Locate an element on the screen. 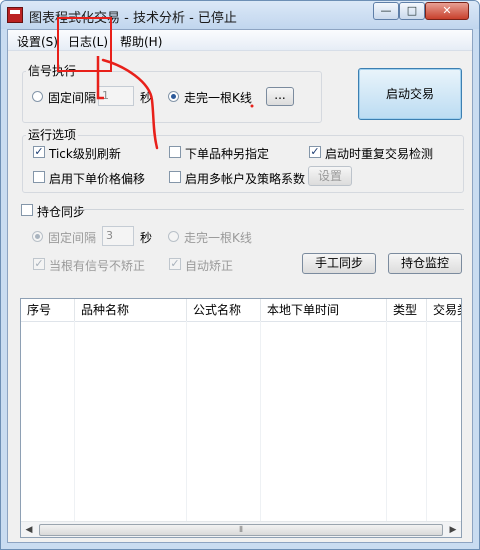  tick-refresh-checkbox: ✓ is located at coordinates (39, 152).